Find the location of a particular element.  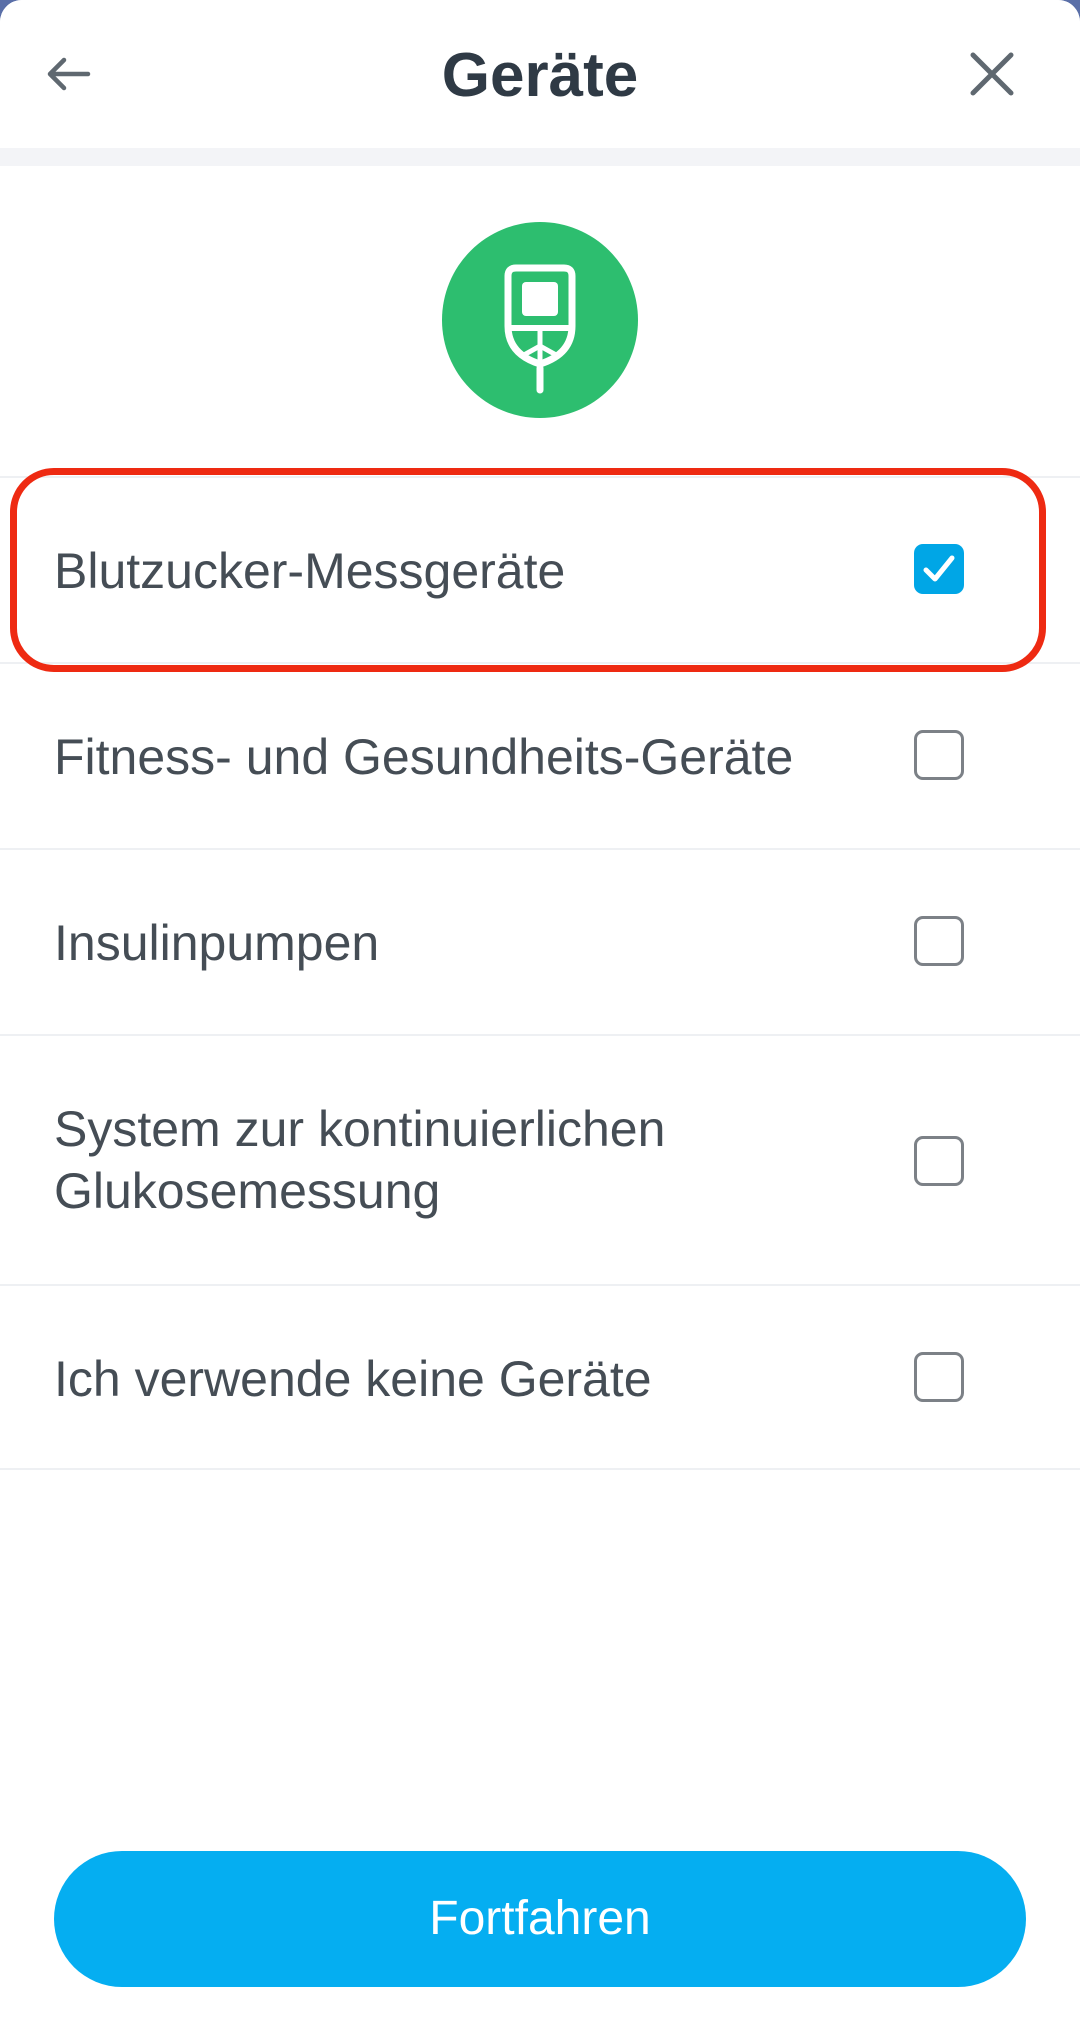

checkmark-icon is located at coordinates (939, 568).